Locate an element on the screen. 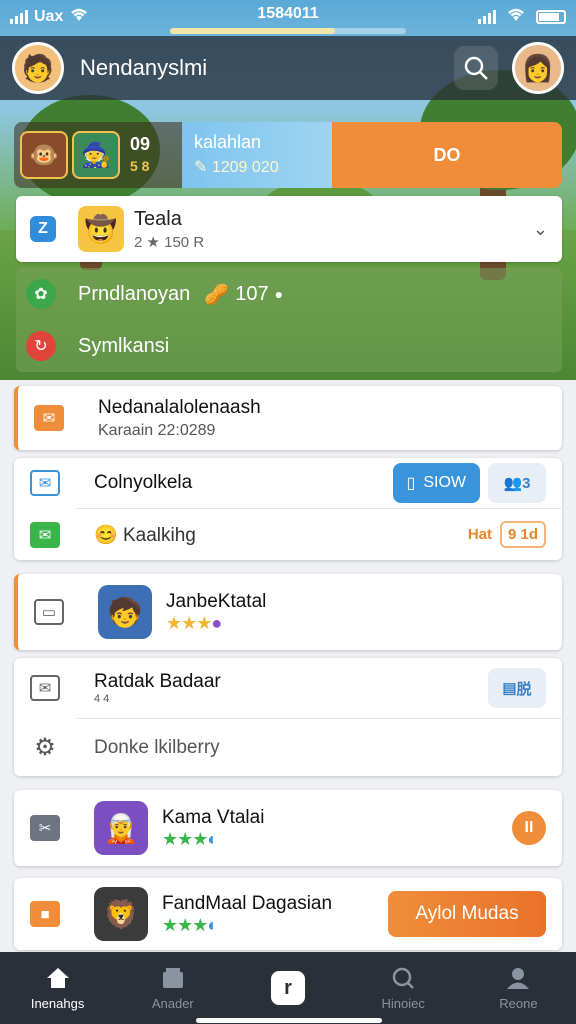 The height and width of the screenshot is (1024, 576). search-button is located at coordinates (476, 68).